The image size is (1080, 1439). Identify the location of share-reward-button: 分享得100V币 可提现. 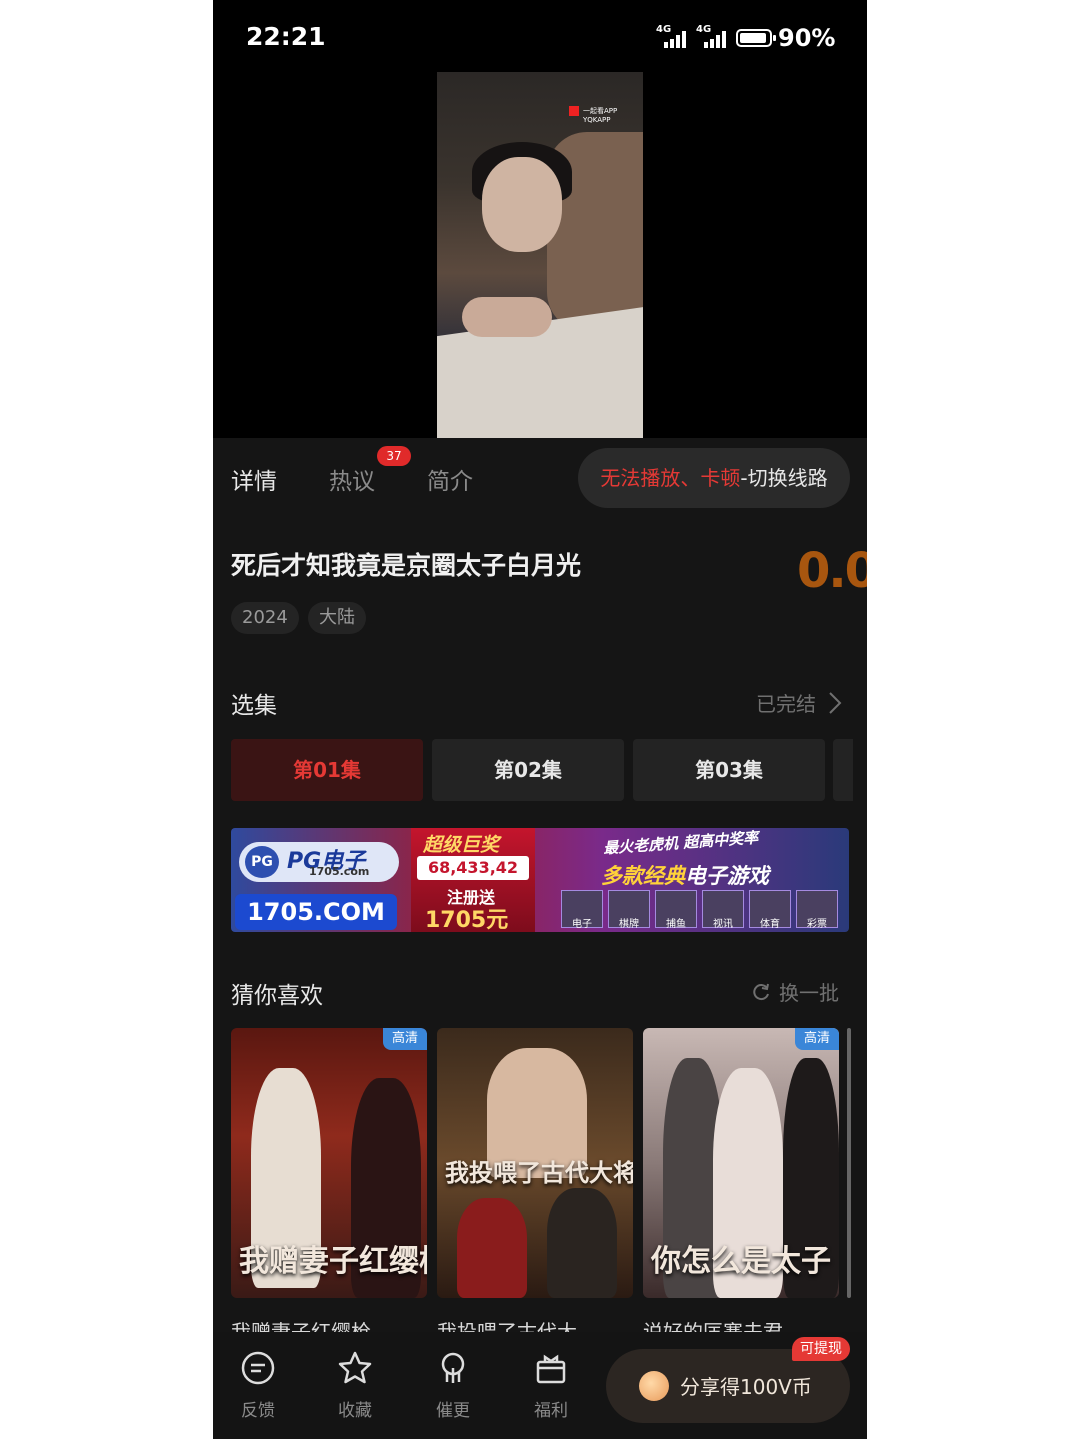
(728, 1380).